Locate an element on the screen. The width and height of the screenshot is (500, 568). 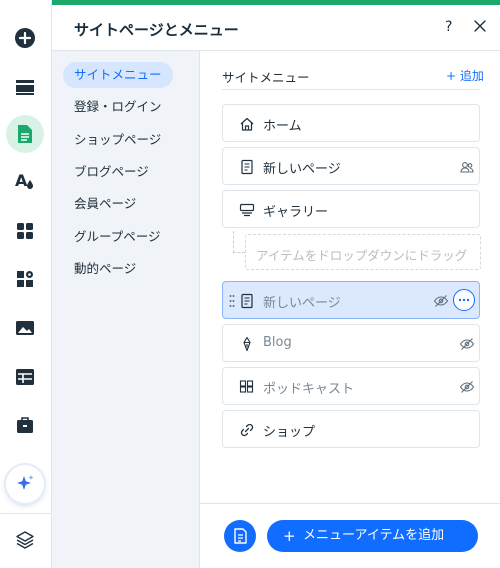
dropdown-connector is located at coordinates (239, 242).